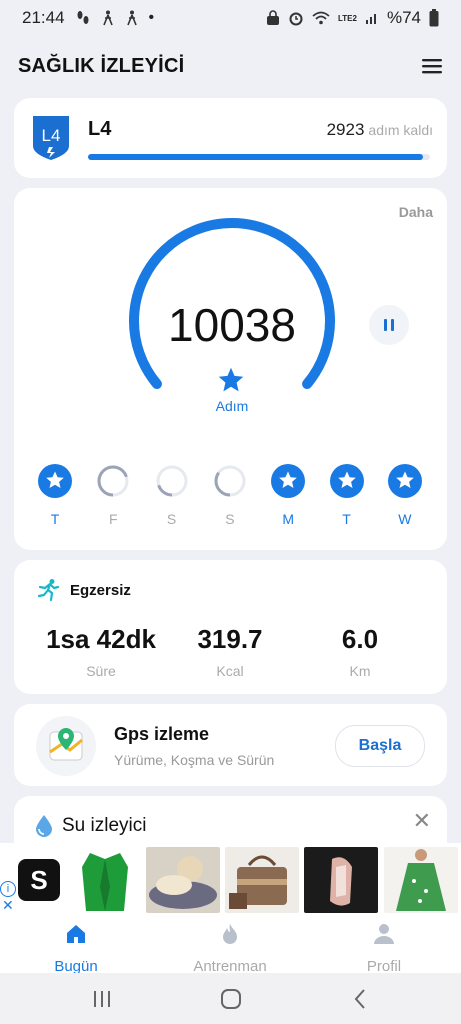  I want to click on day-label: W, so click(405, 519).